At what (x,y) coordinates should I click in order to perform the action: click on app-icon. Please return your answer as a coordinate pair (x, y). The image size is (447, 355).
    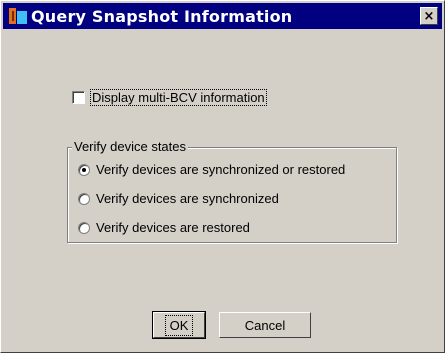
    Looking at the image, I should click on (18, 16).